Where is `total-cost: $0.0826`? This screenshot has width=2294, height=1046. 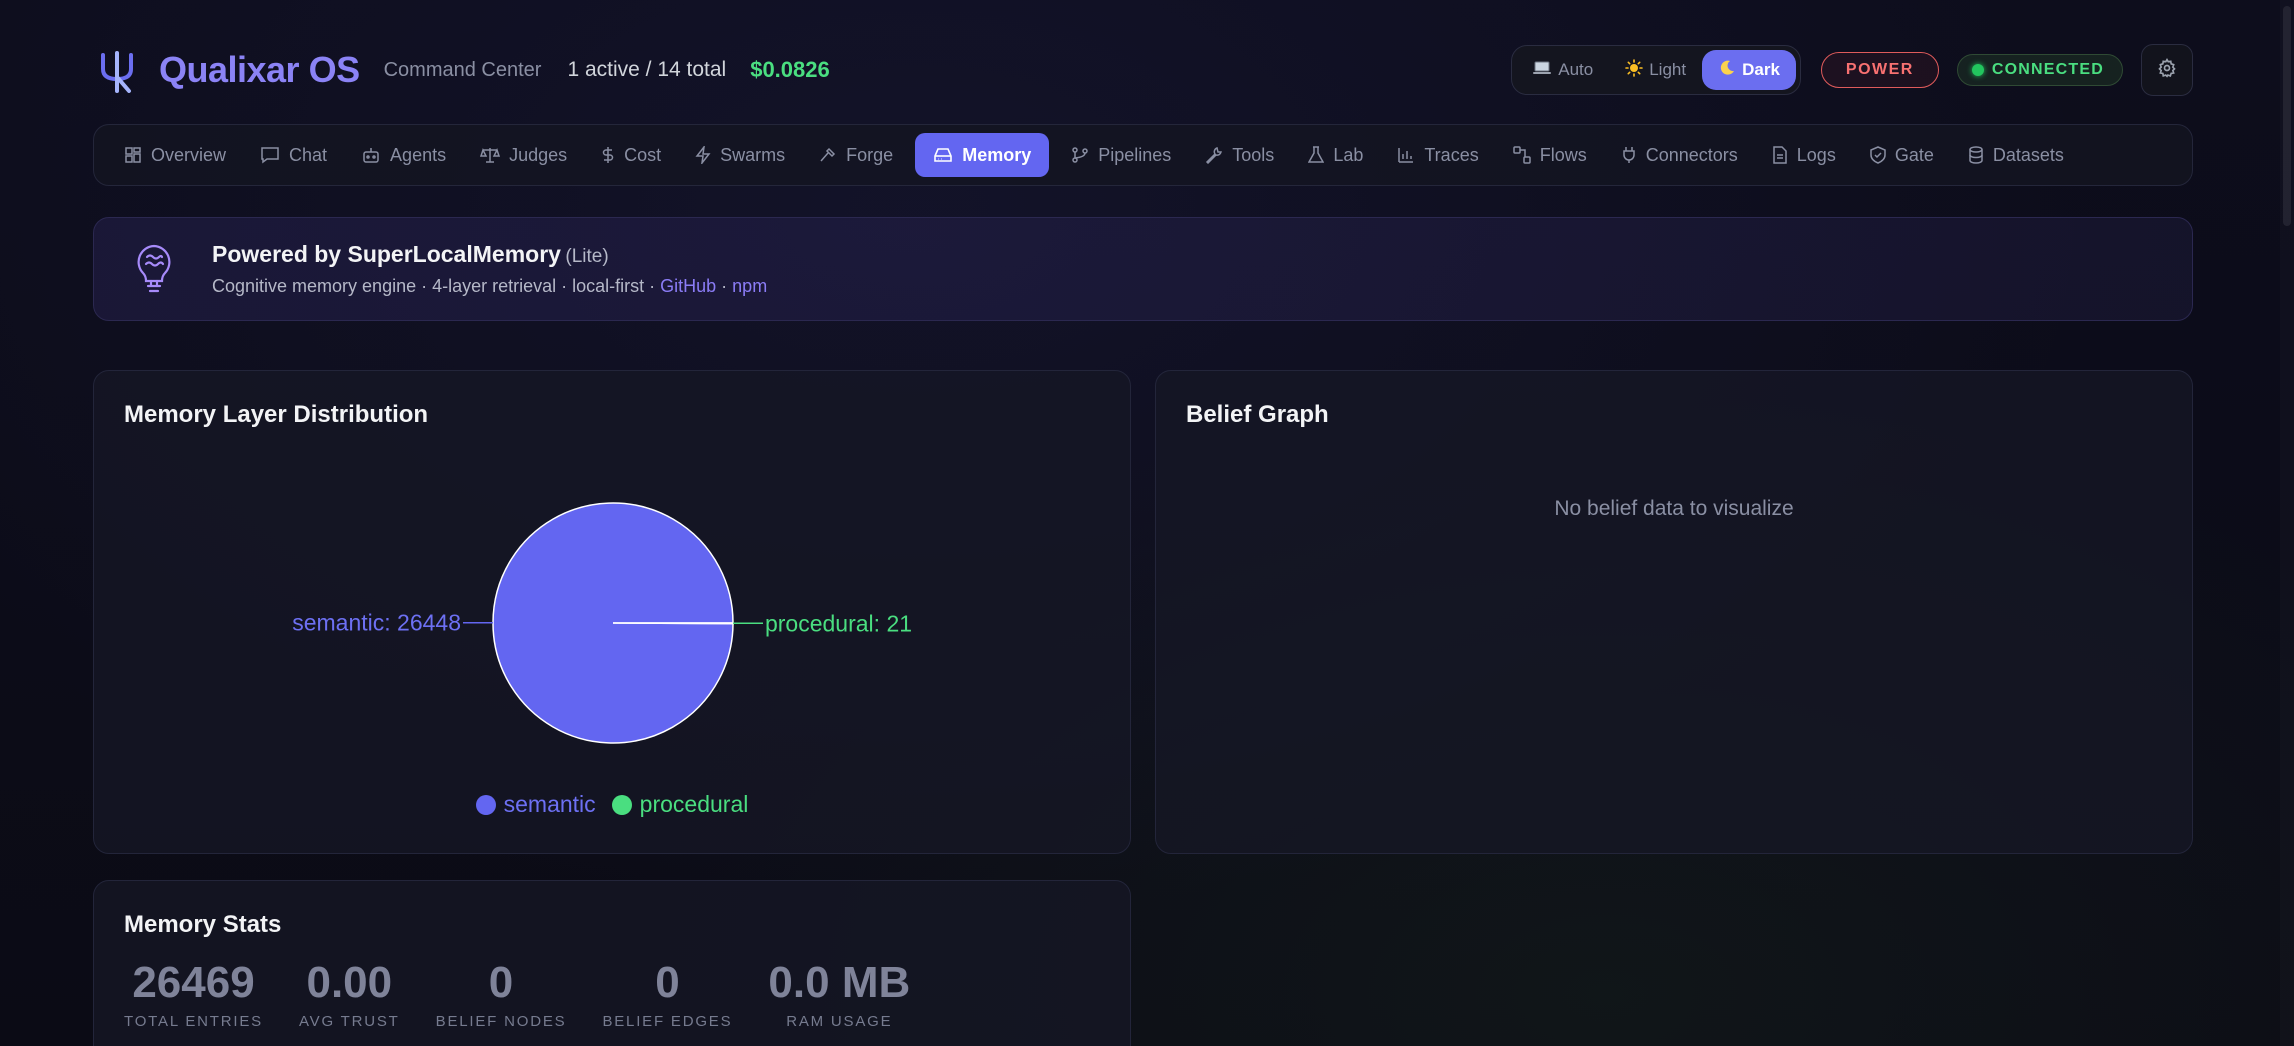 total-cost: $0.0826 is located at coordinates (790, 69).